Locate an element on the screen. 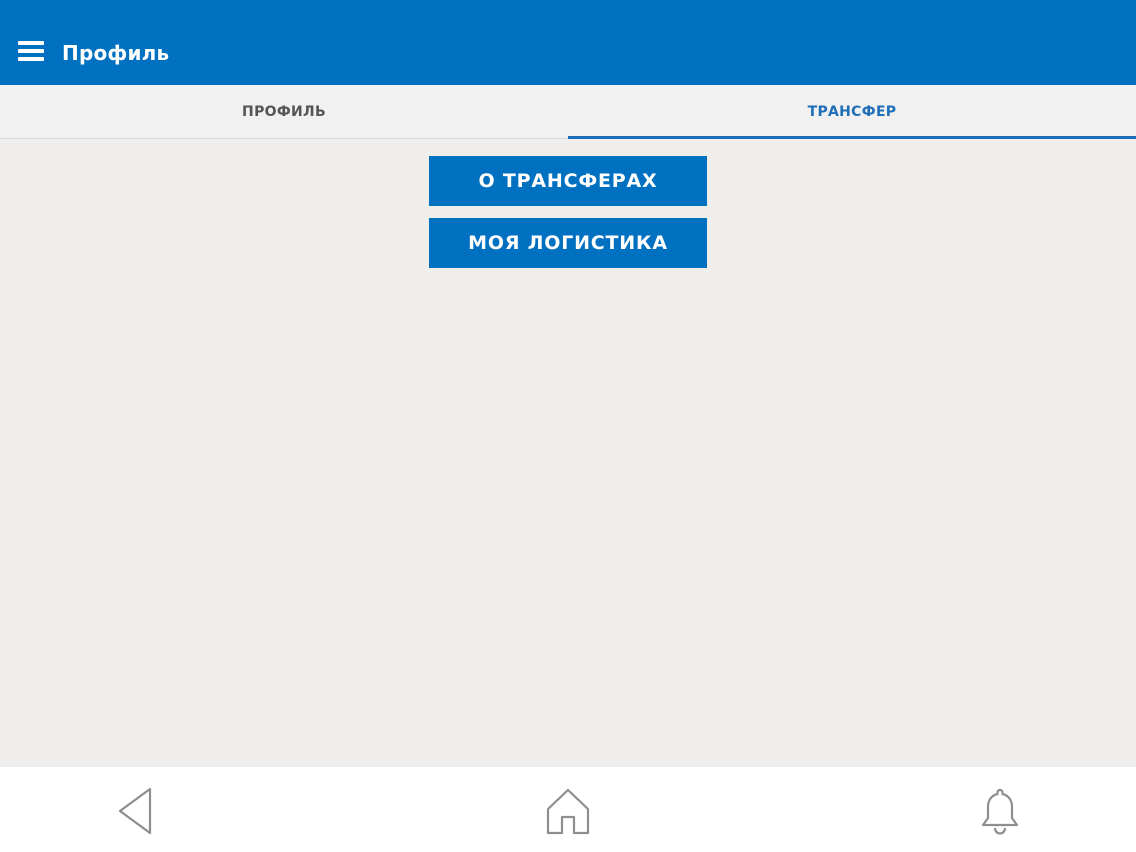 The width and height of the screenshot is (1136, 852). about-transfers-button: О ТРАНСФЕРАХ is located at coordinates (568, 181).